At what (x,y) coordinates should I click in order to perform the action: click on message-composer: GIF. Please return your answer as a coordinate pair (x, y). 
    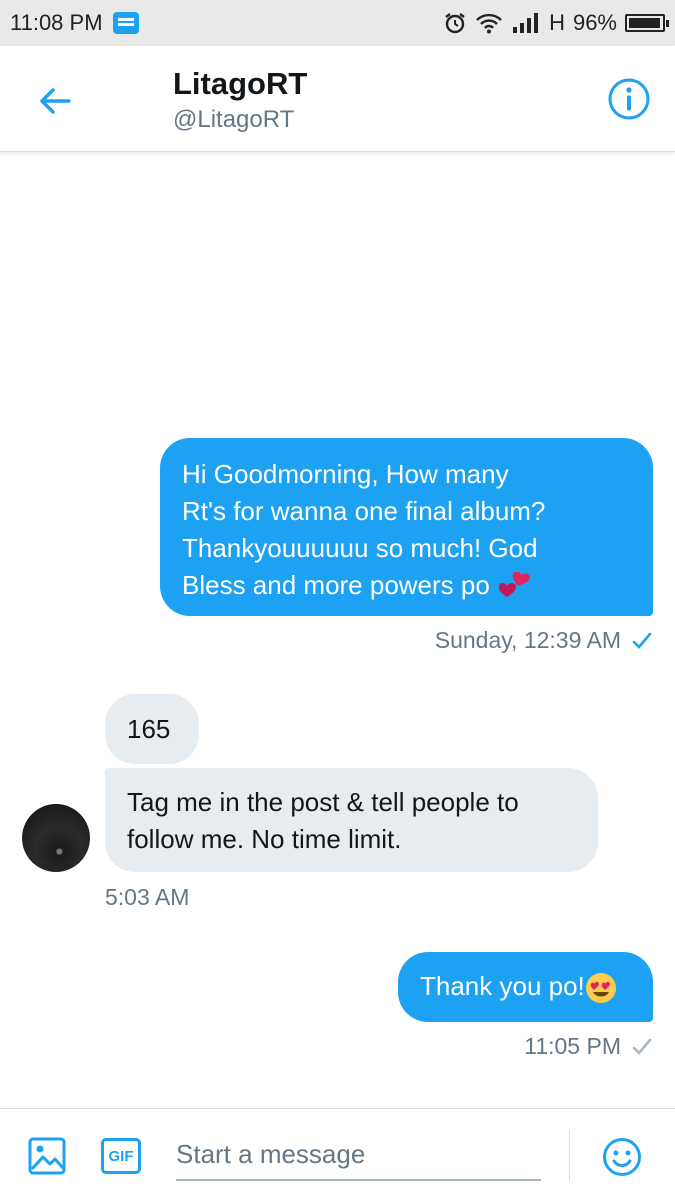
    Looking at the image, I should click on (337, 1154).